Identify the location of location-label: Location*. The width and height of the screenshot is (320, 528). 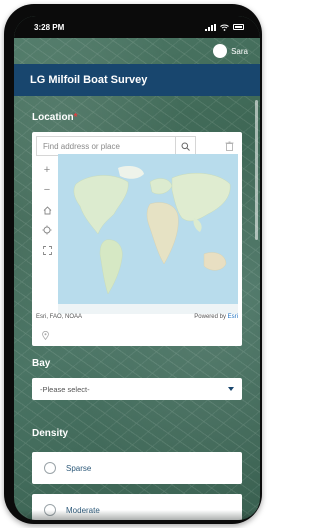
(55, 117).